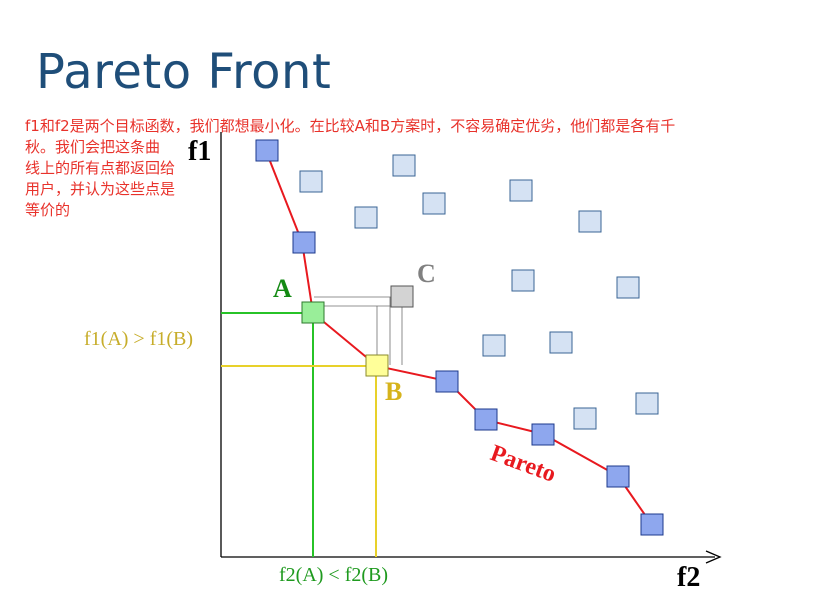  Describe the element at coordinates (358, 330) in the screenshot. I see `dominance-box-c` at that location.